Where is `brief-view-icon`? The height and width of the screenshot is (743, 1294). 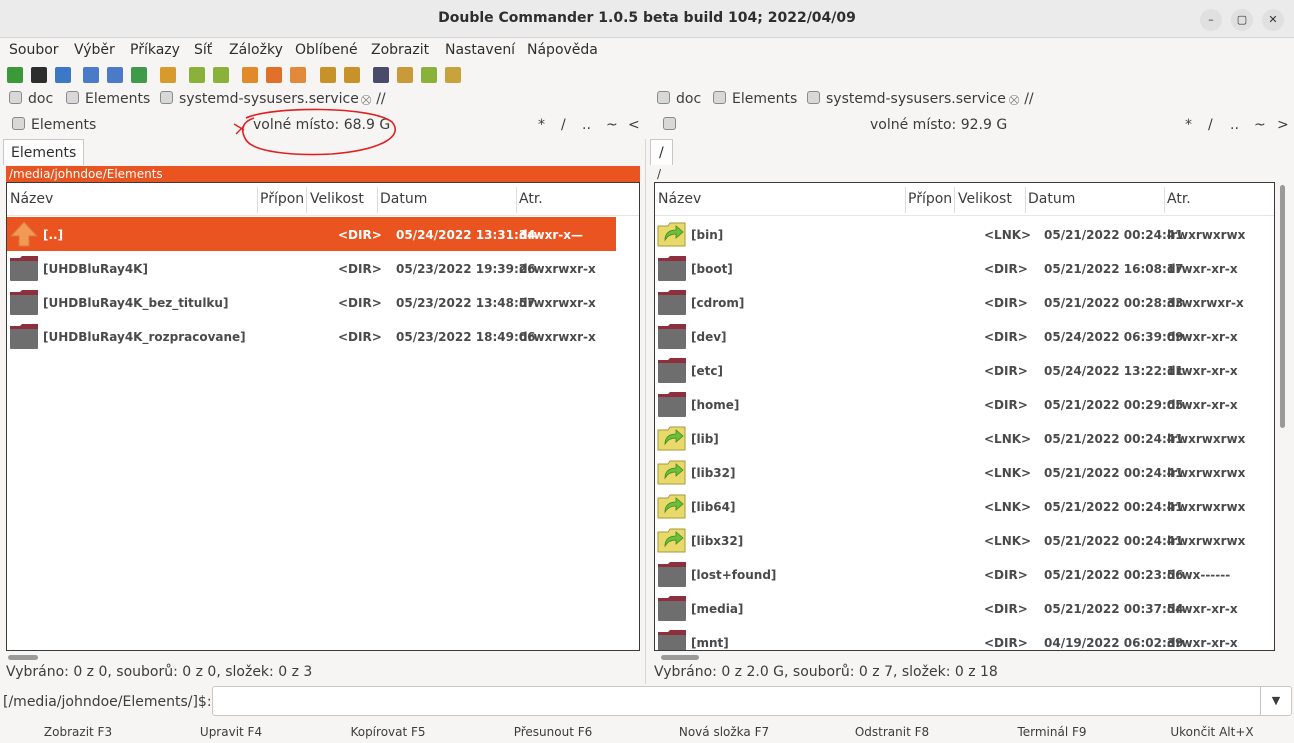 brief-view-icon is located at coordinates (91, 75).